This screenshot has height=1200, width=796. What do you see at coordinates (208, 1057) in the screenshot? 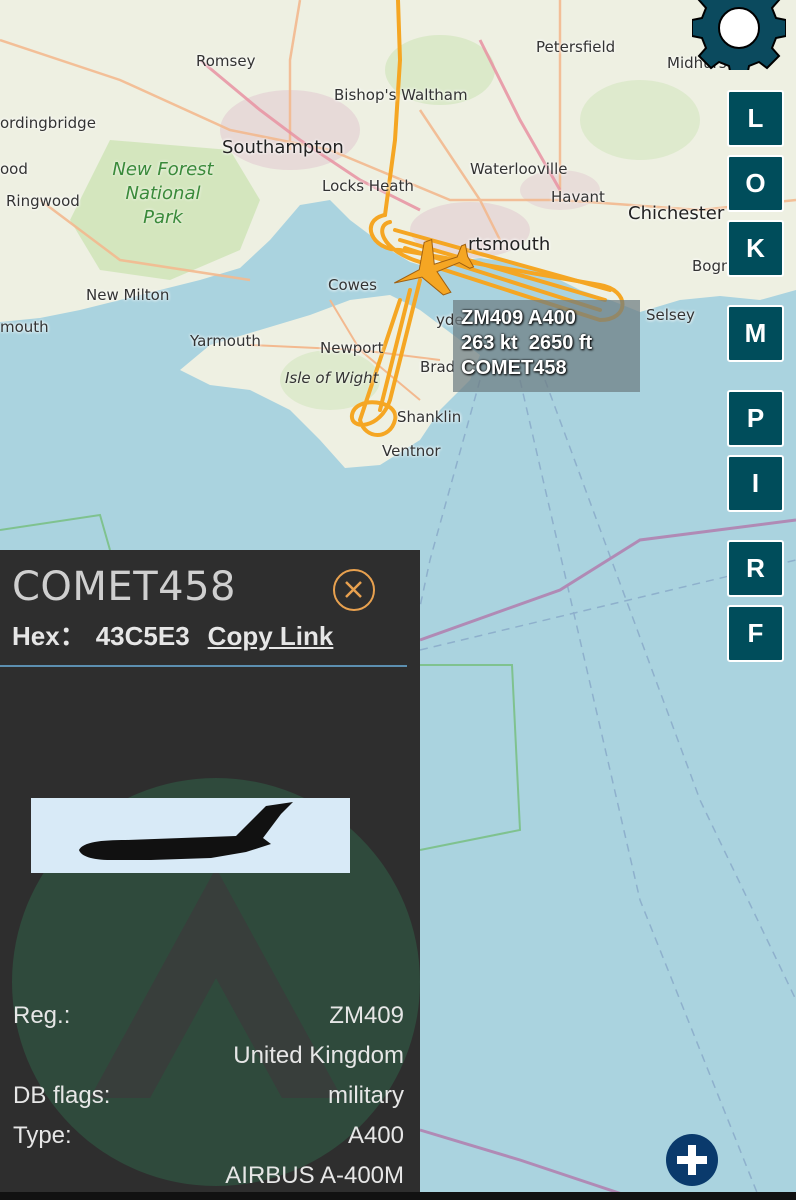
I see `country-row: United Kingdom` at bounding box center [208, 1057].